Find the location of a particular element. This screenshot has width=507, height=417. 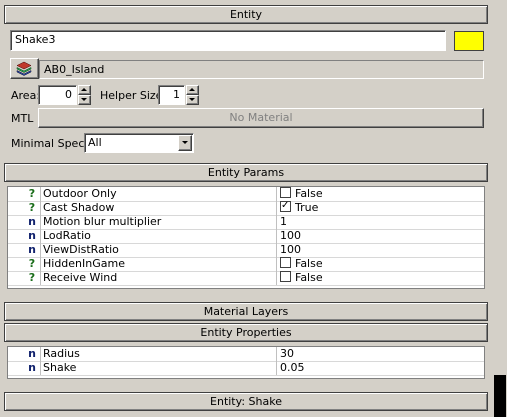

entity-name-field: Shake3 is located at coordinates (228, 40).